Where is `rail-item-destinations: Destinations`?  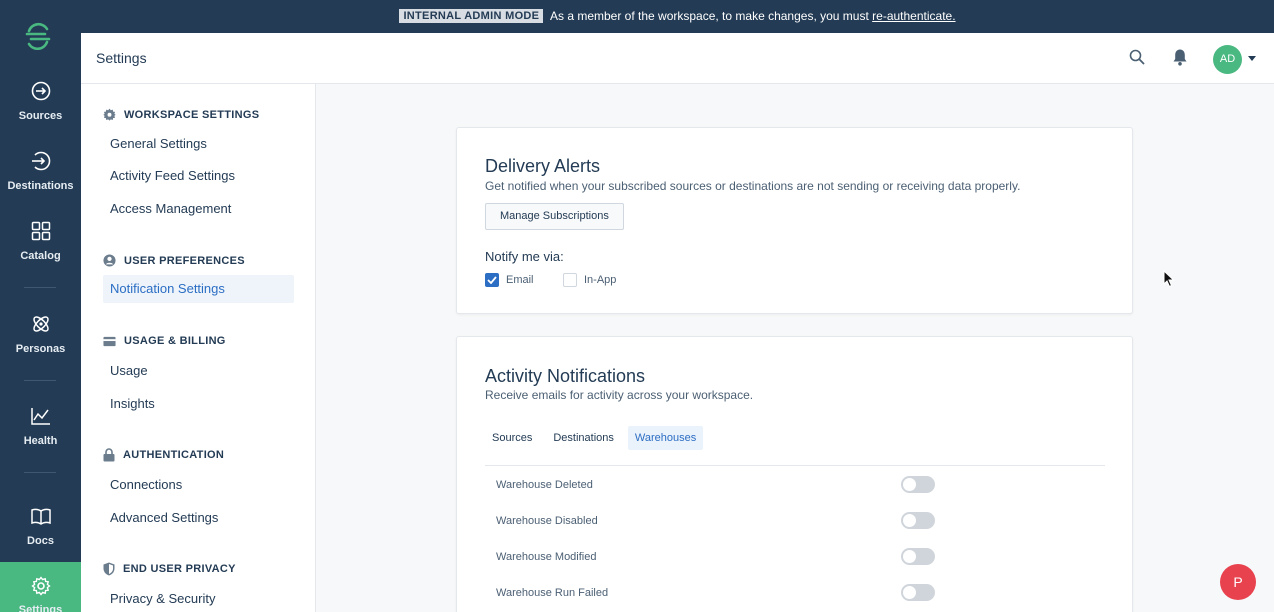
rail-item-destinations: Destinations is located at coordinates (40, 180).